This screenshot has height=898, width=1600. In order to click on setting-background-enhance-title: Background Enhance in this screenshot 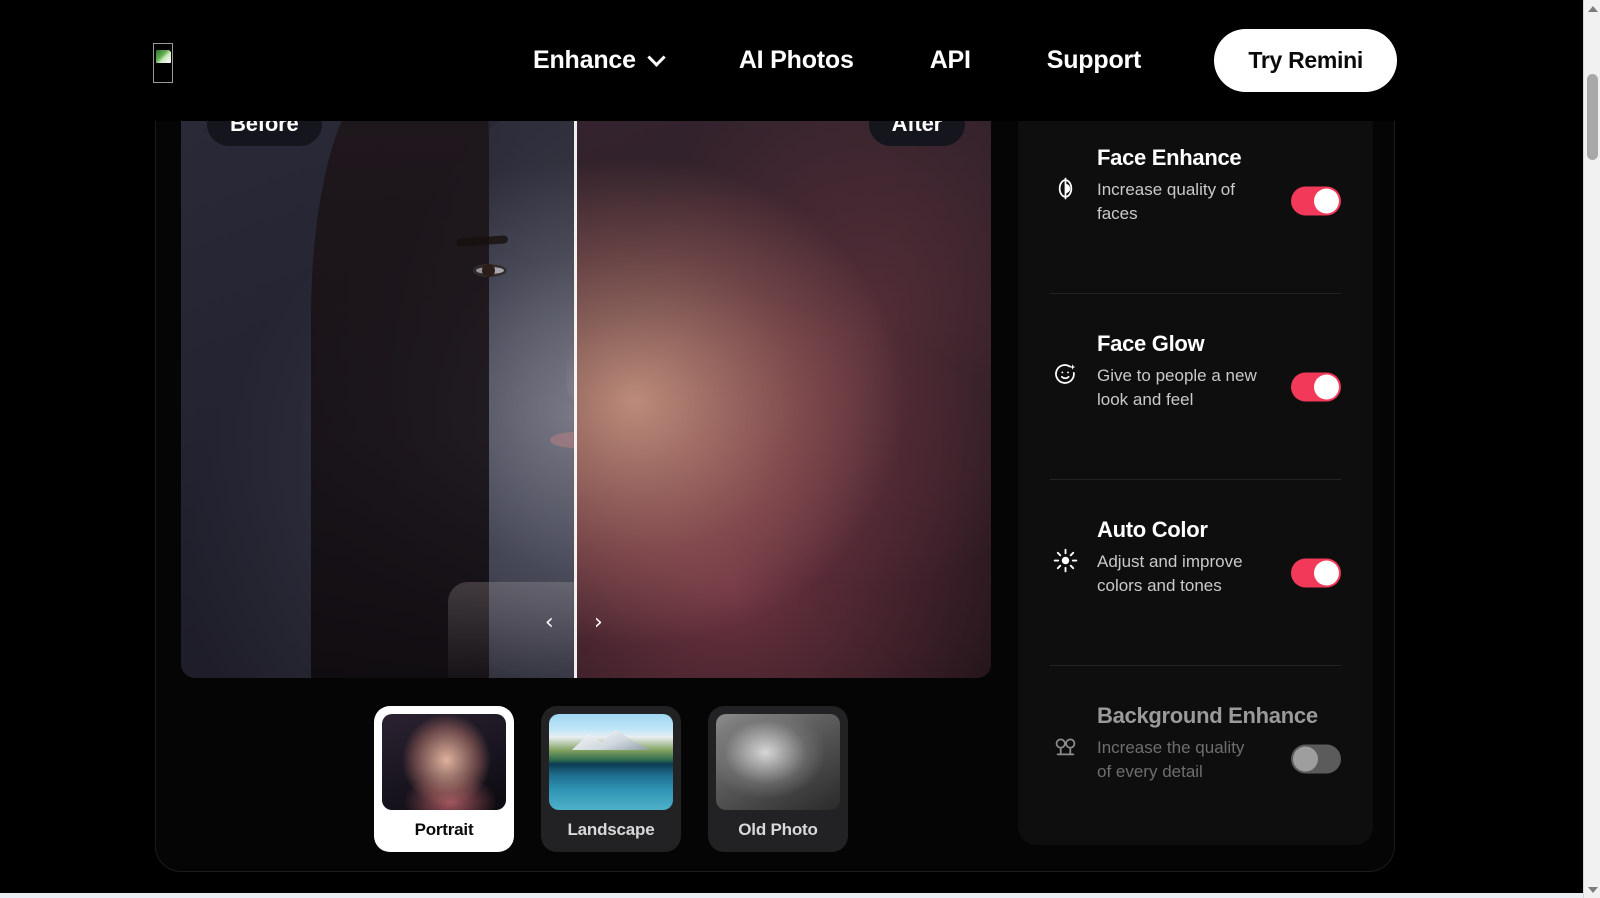, I will do `click(1207, 715)`.